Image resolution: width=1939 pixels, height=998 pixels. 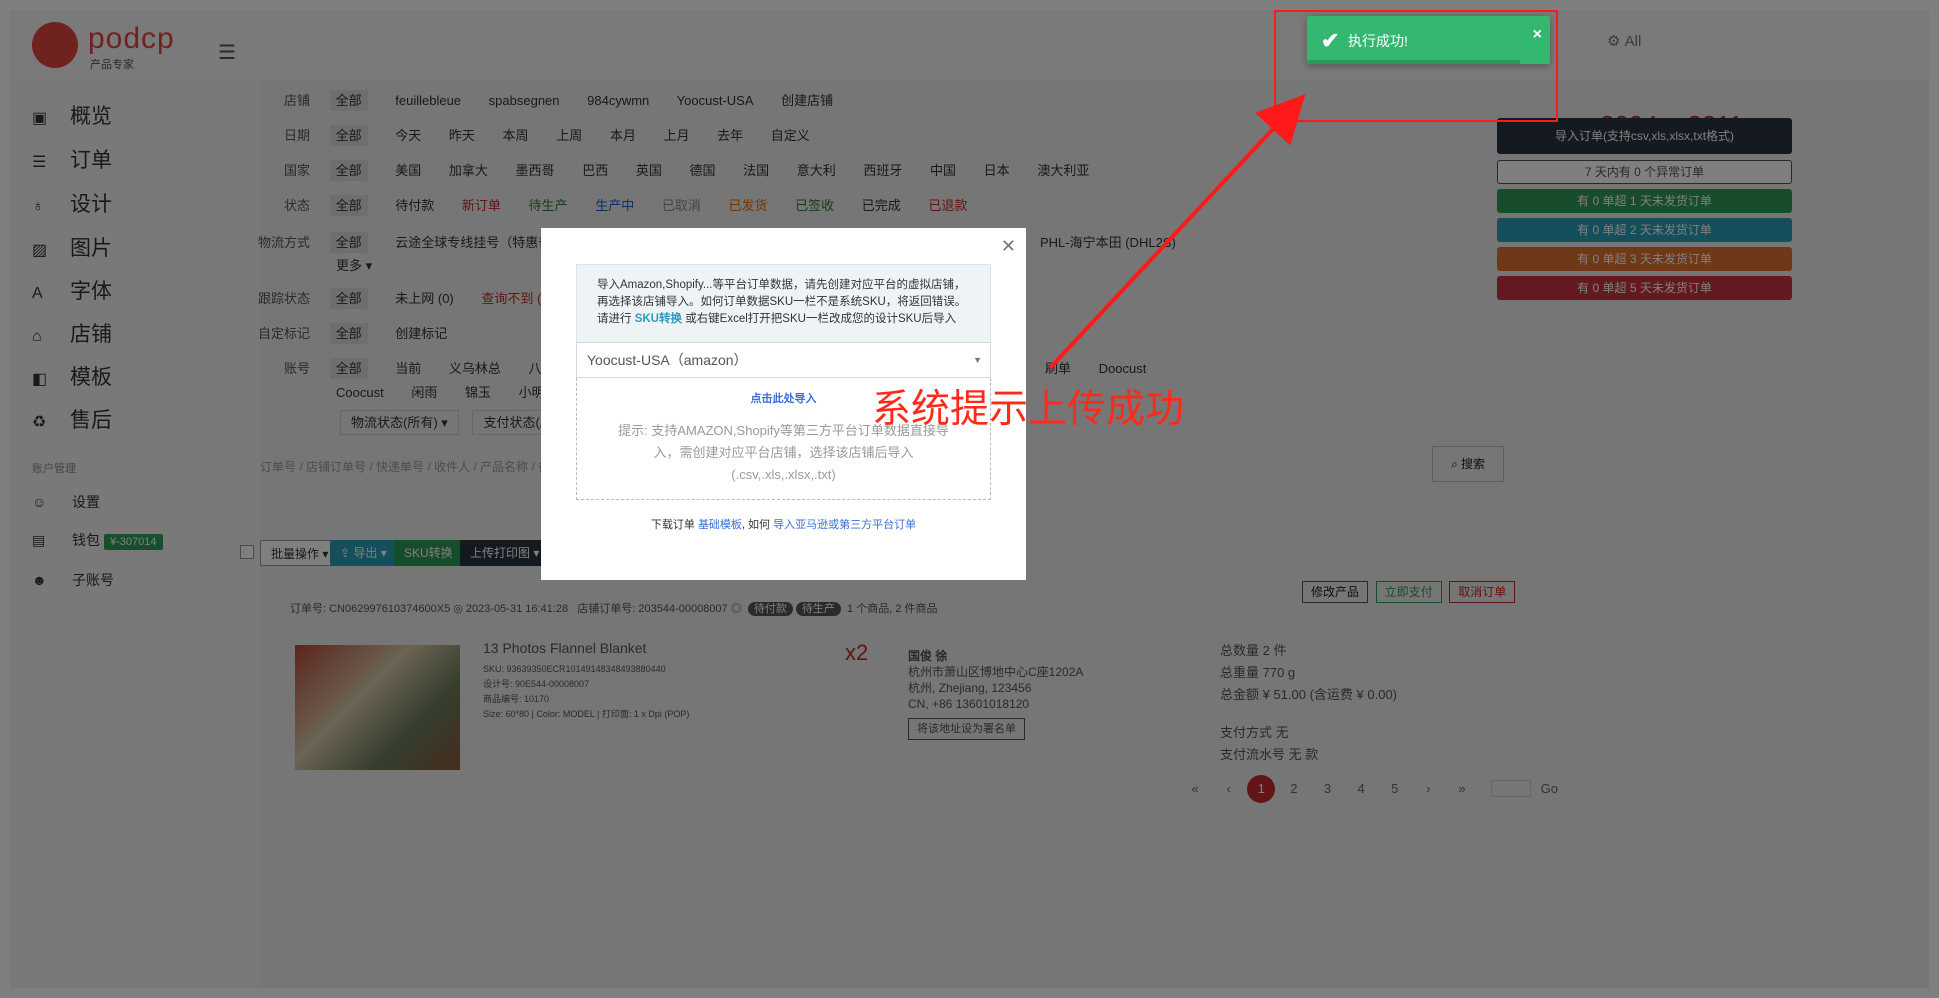 What do you see at coordinates (783, 360) in the screenshot?
I see `store-select: Yoocust-USA（amazon） ▼` at bounding box center [783, 360].